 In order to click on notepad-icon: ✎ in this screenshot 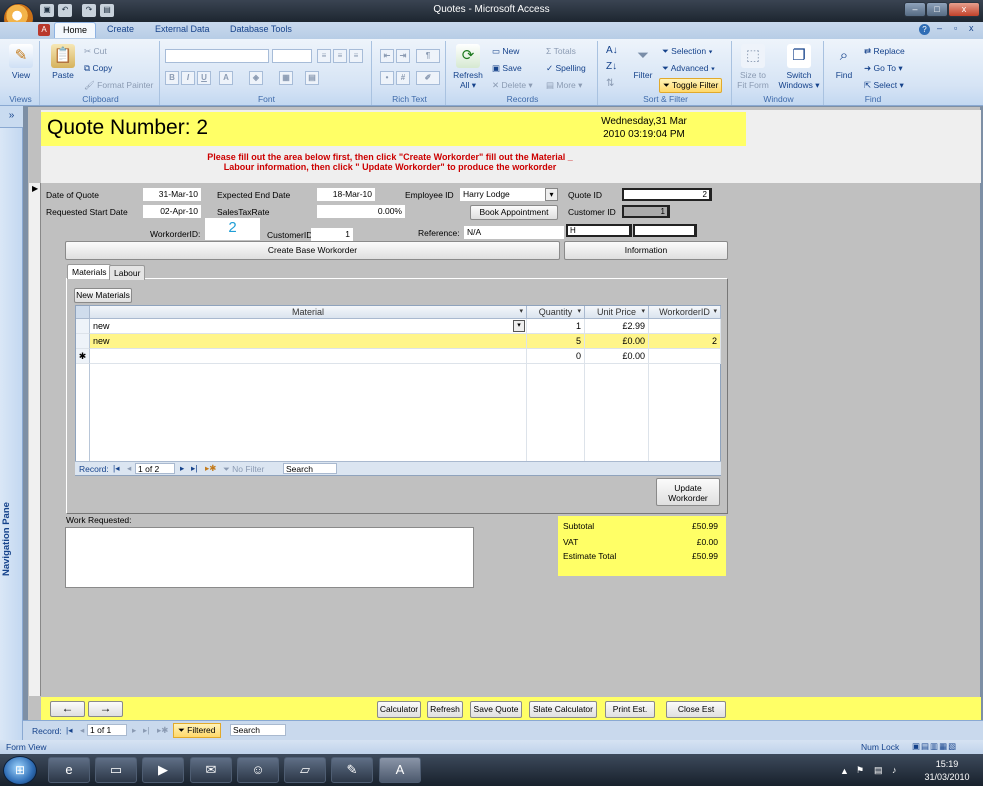, I will do `click(352, 770)`.